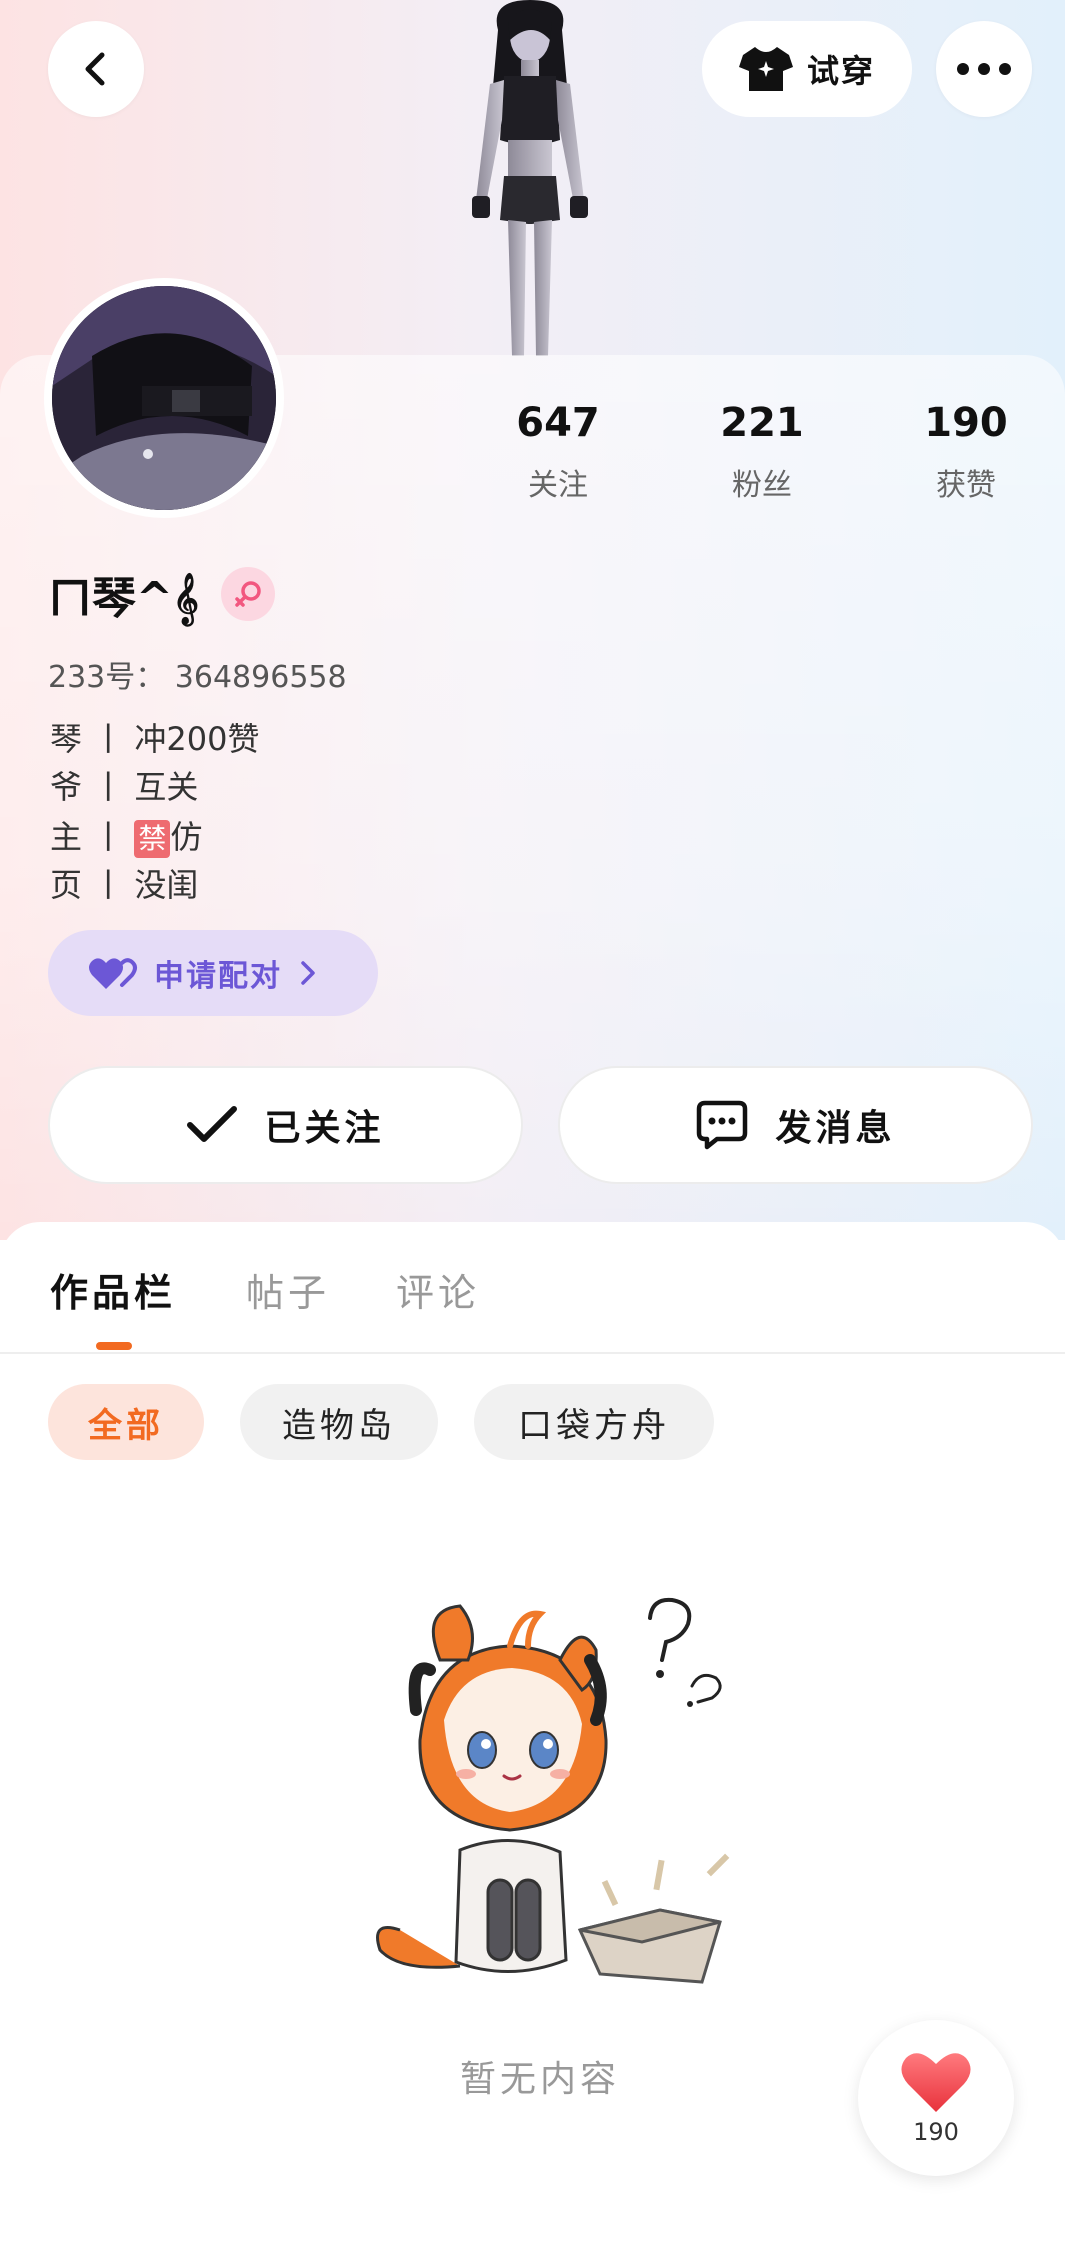 This screenshot has width=1065, height=2267. Describe the element at coordinates (197, 677) in the screenshot. I see `user-id: 233号： 364896558` at that location.